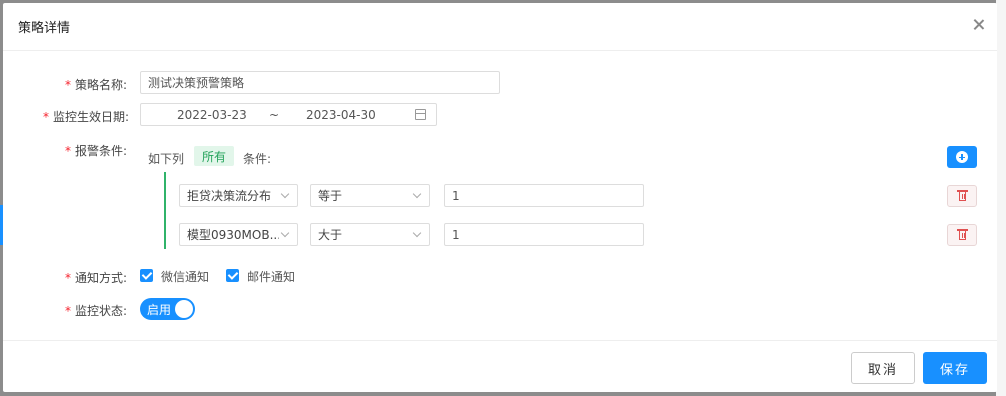  Describe the element at coordinates (101, 278) in the screenshot. I see `notify-label-text: 通知方式:` at that location.